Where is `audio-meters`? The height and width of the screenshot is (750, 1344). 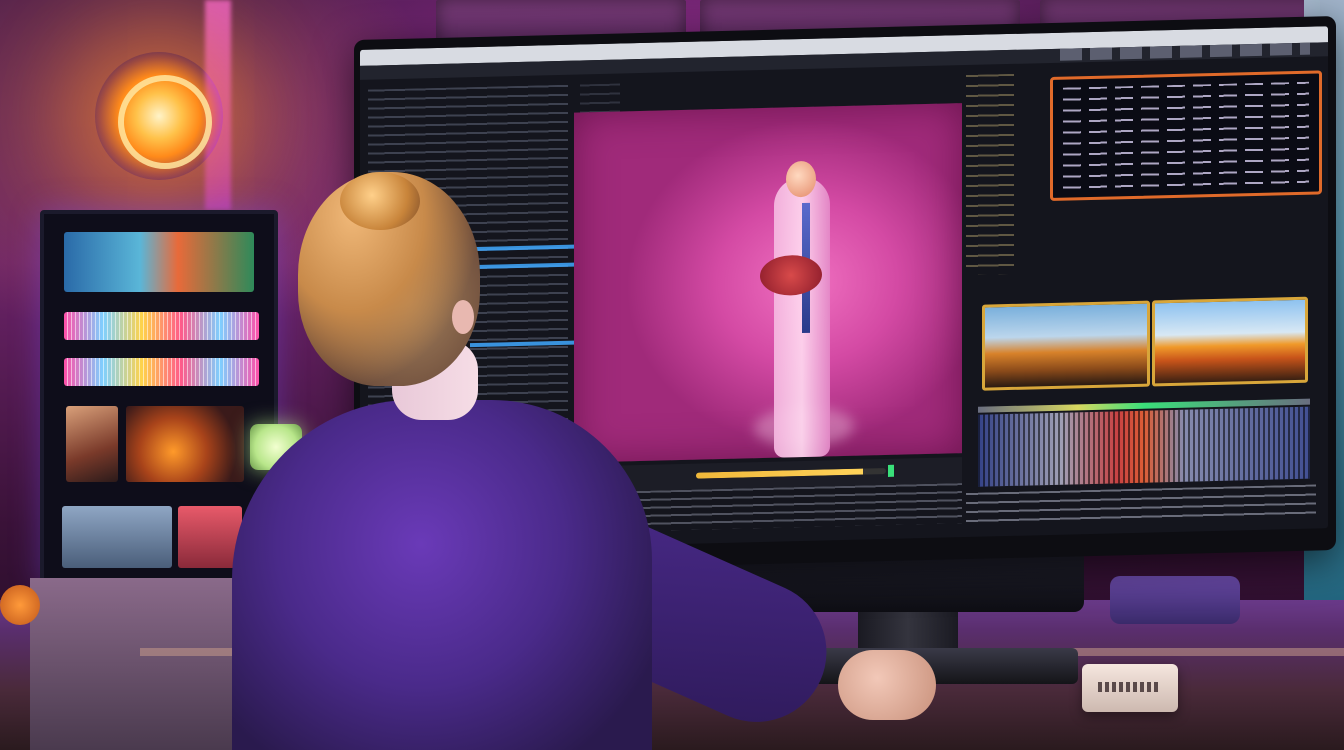 audio-meters is located at coordinates (1144, 446).